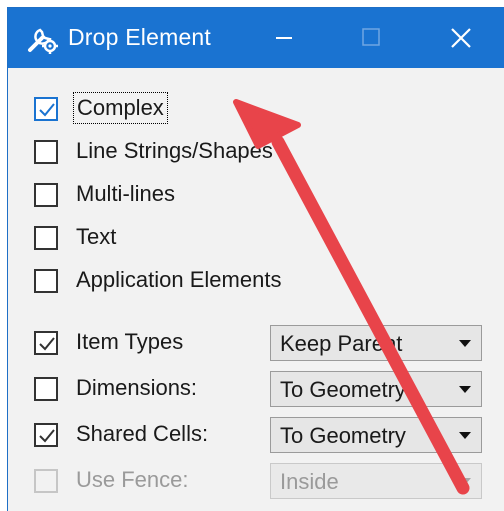 This screenshot has height=511, width=504. What do you see at coordinates (96, 237) in the screenshot?
I see `text-label: Text` at bounding box center [96, 237].